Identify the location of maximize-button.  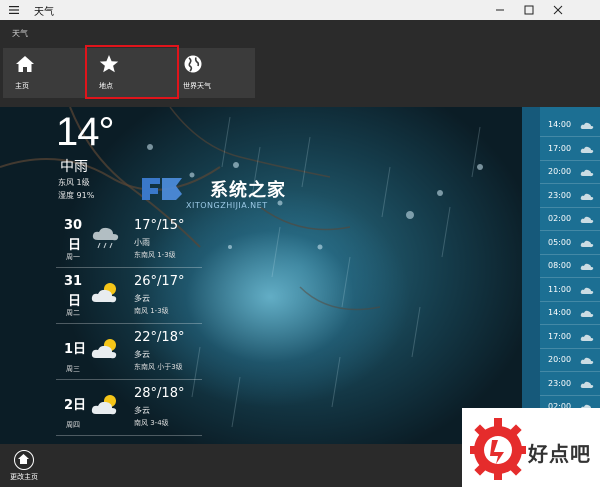
(529, 10).